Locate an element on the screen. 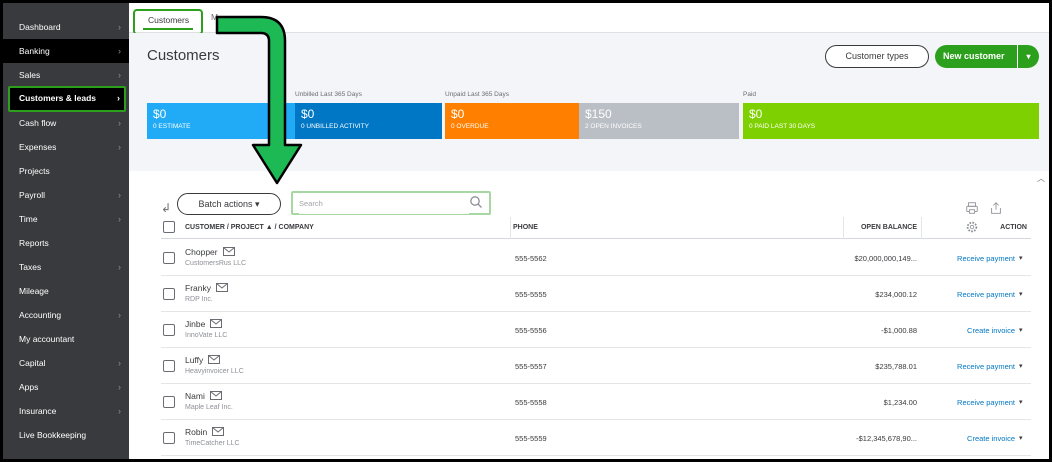 This screenshot has height=462, width=1052. tile-paid: $0 0 PAID LAST 30 DAYS is located at coordinates (891, 121).